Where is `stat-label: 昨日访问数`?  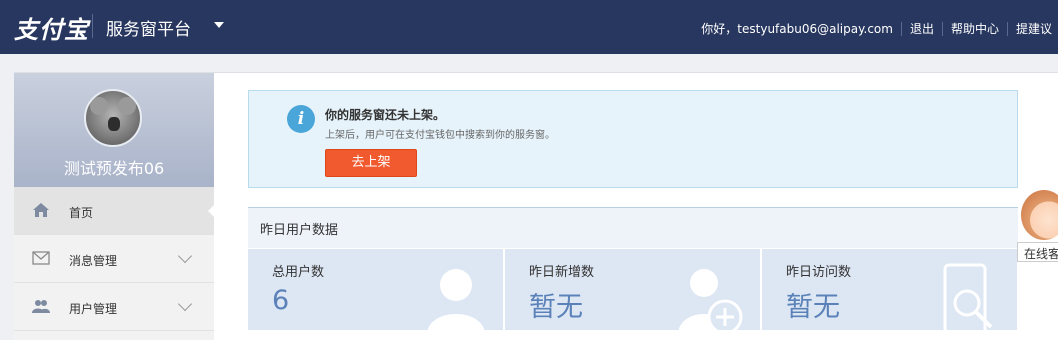
stat-label: 昨日访问数 is located at coordinates (819, 272).